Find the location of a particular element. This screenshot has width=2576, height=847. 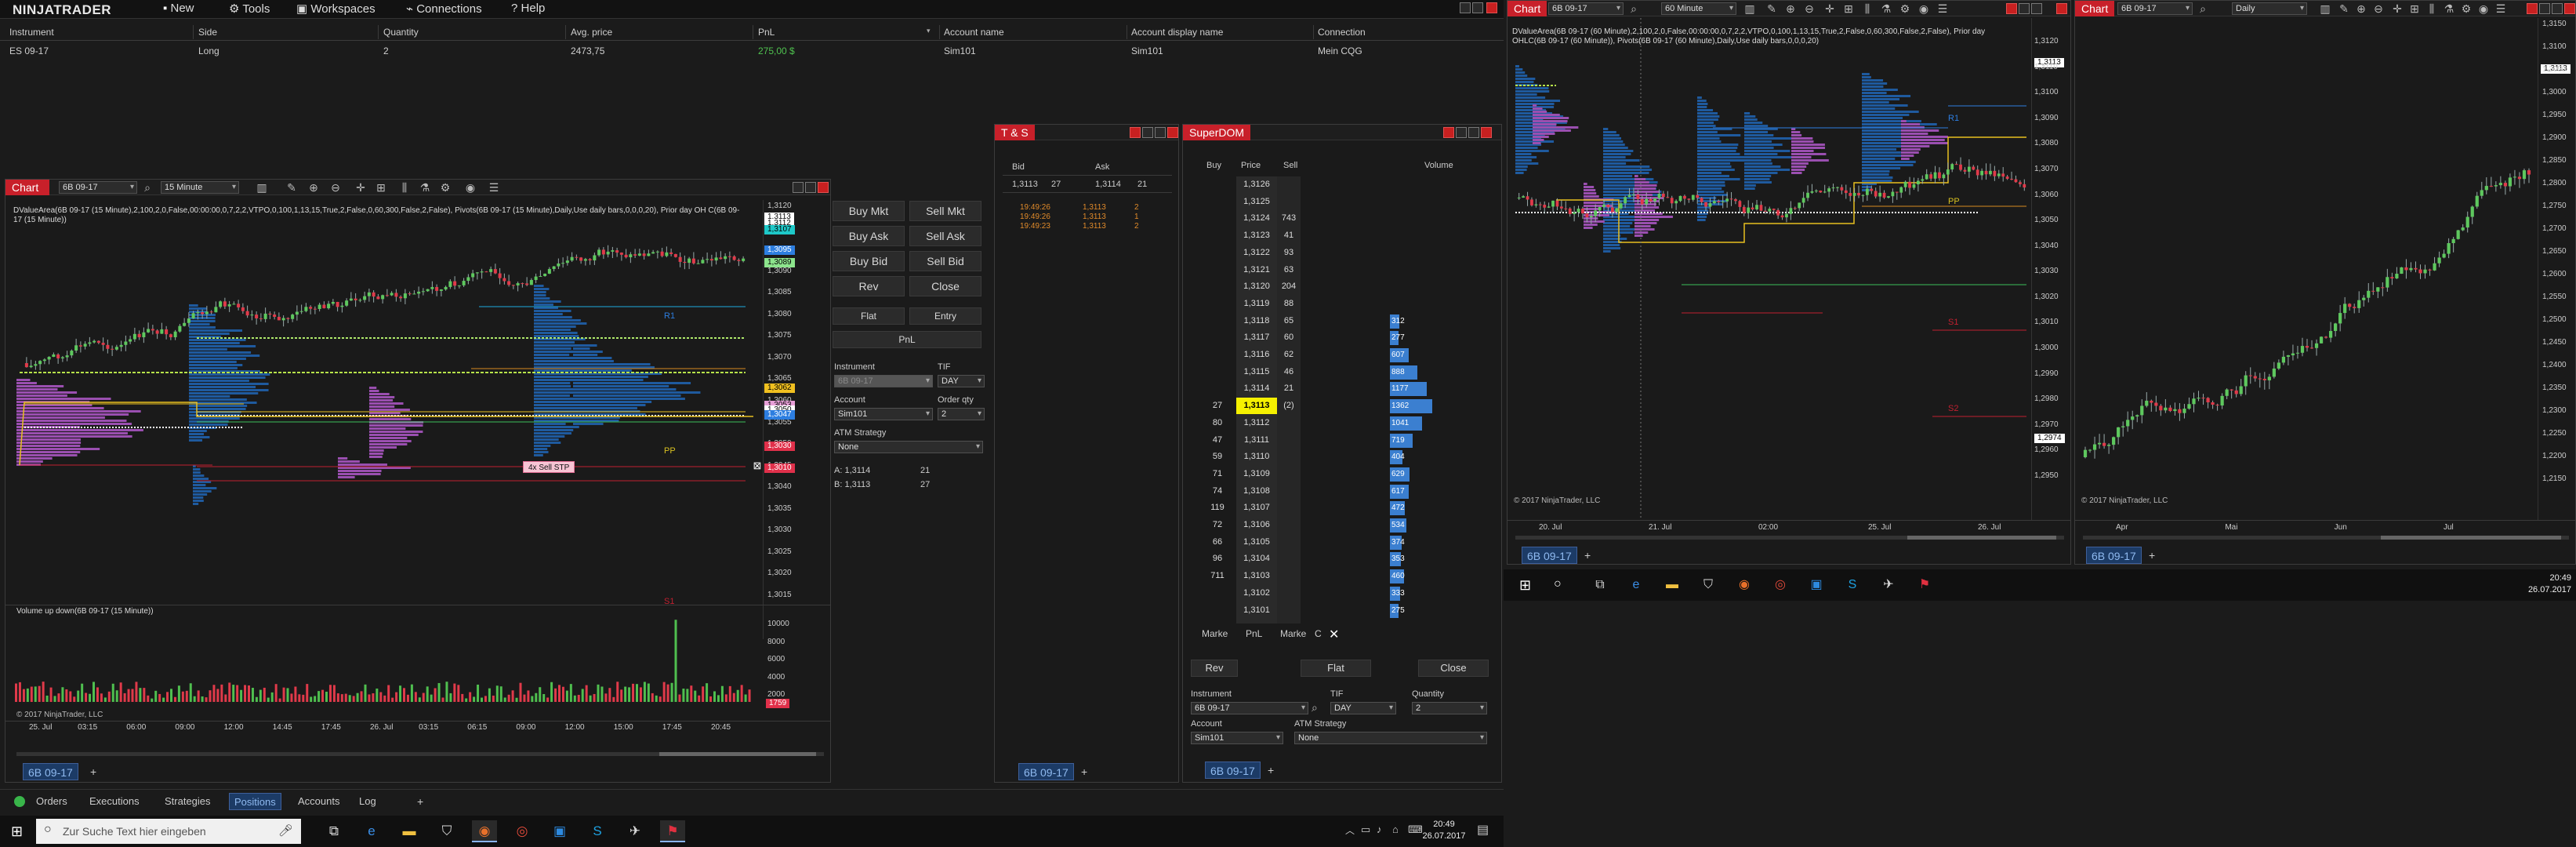

properties-icon: ☰ is located at coordinates (494, 187).